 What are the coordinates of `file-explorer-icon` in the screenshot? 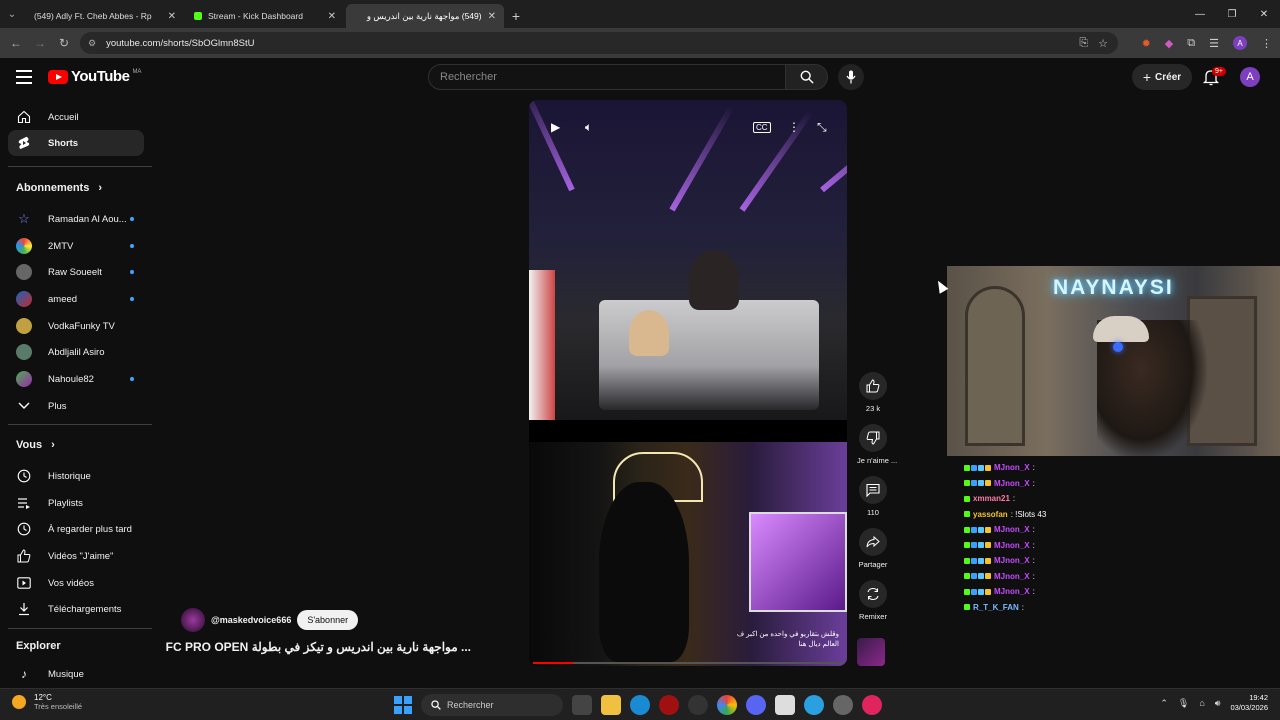 It's located at (611, 705).